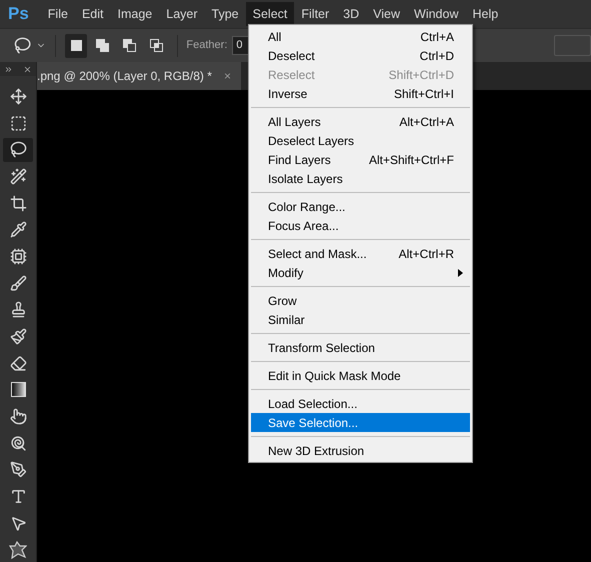 The image size is (591, 562). What do you see at coordinates (316, 451) in the screenshot?
I see `menu-entry-label: New 3D Extrusion` at bounding box center [316, 451].